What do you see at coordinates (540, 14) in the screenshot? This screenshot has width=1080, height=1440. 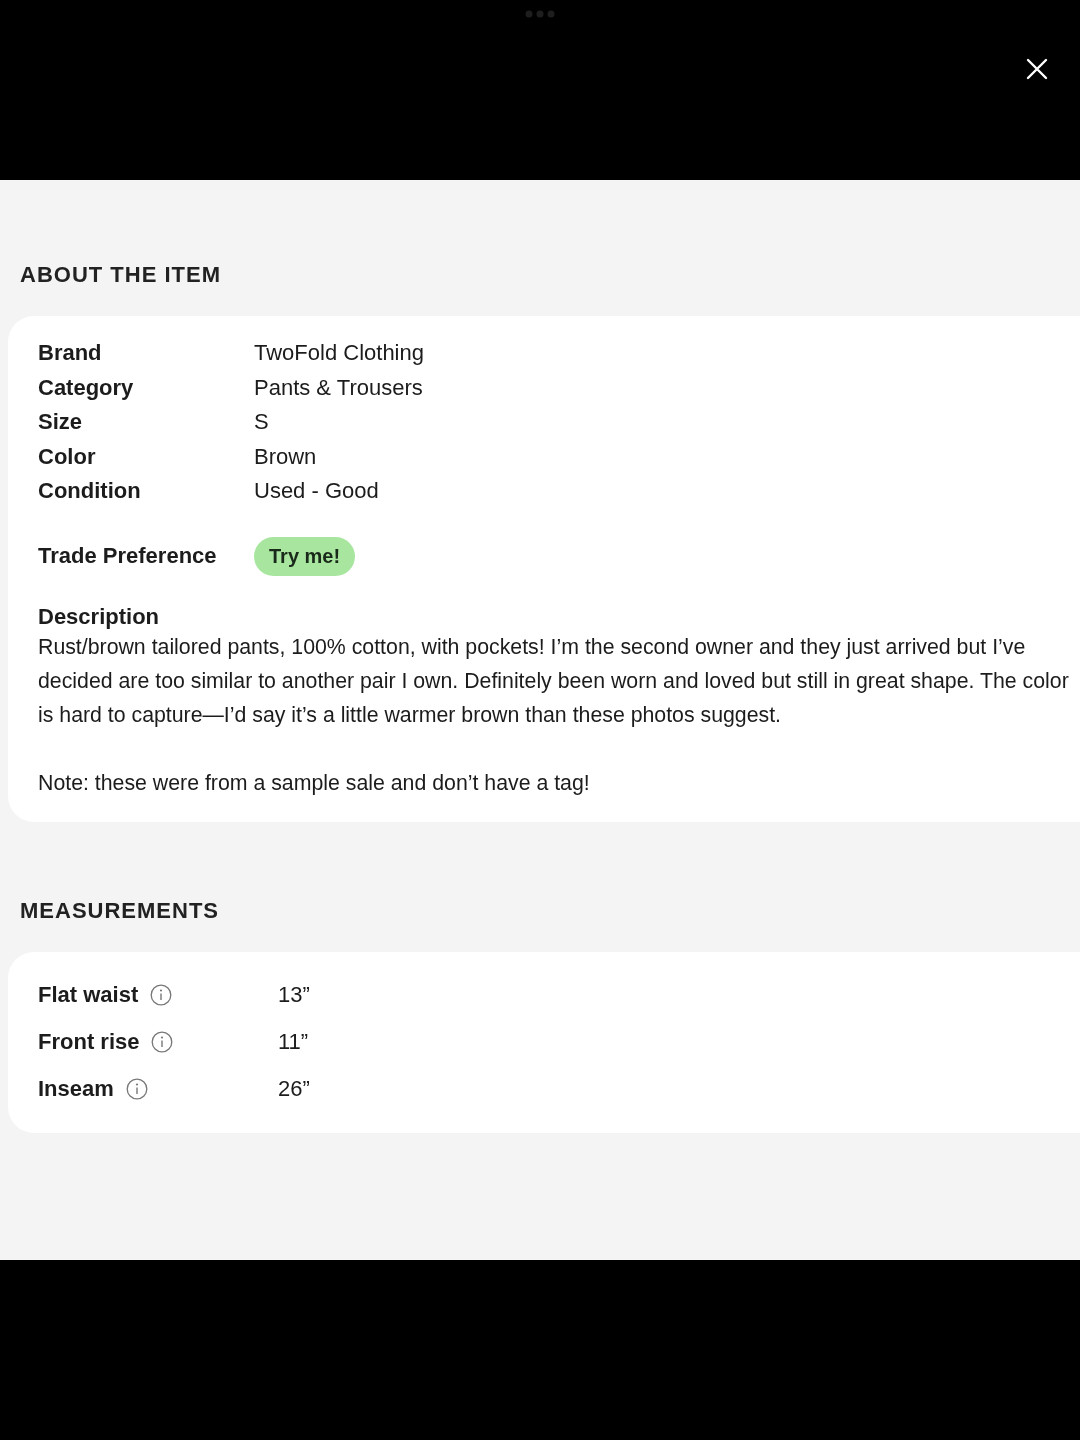 I see `page-dots-icon` at bounding box center [540, 14].